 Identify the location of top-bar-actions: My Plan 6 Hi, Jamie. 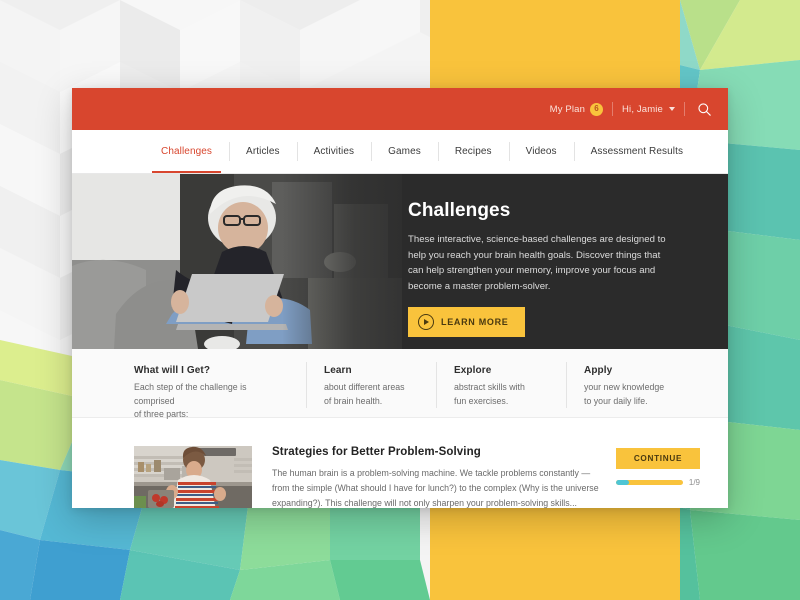
(631, 109).